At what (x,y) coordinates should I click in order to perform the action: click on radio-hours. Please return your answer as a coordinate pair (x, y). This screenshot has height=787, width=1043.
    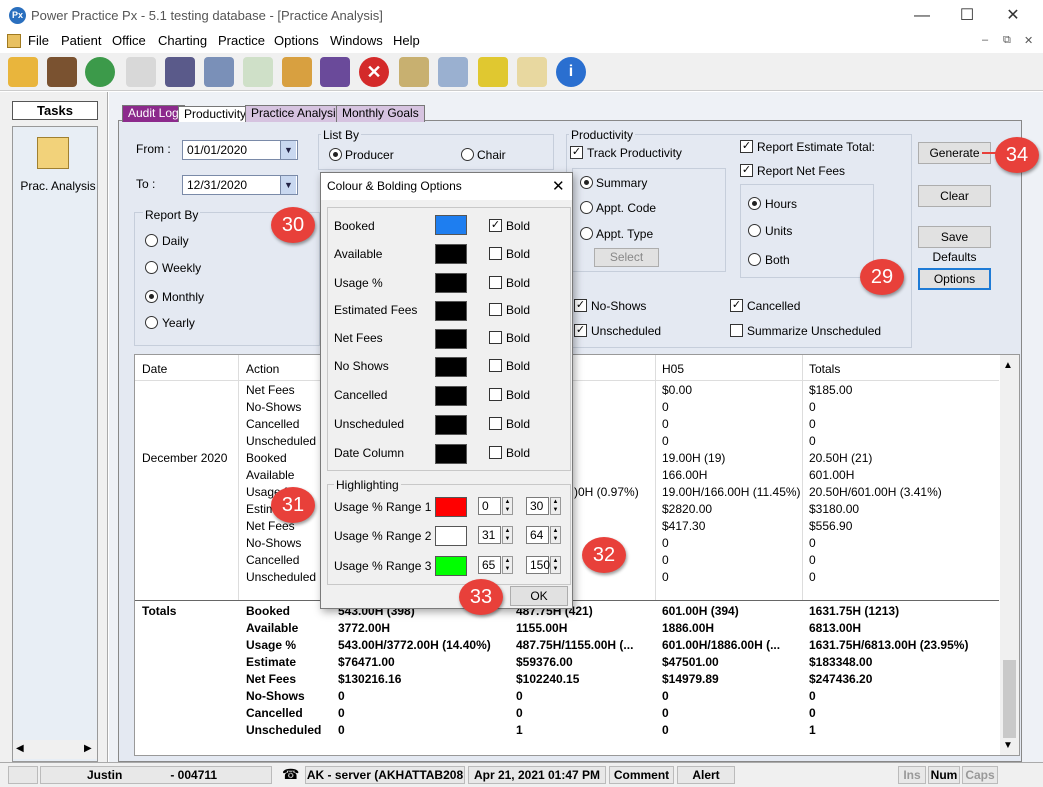
    Looking at the image, I should click on (754, 203).